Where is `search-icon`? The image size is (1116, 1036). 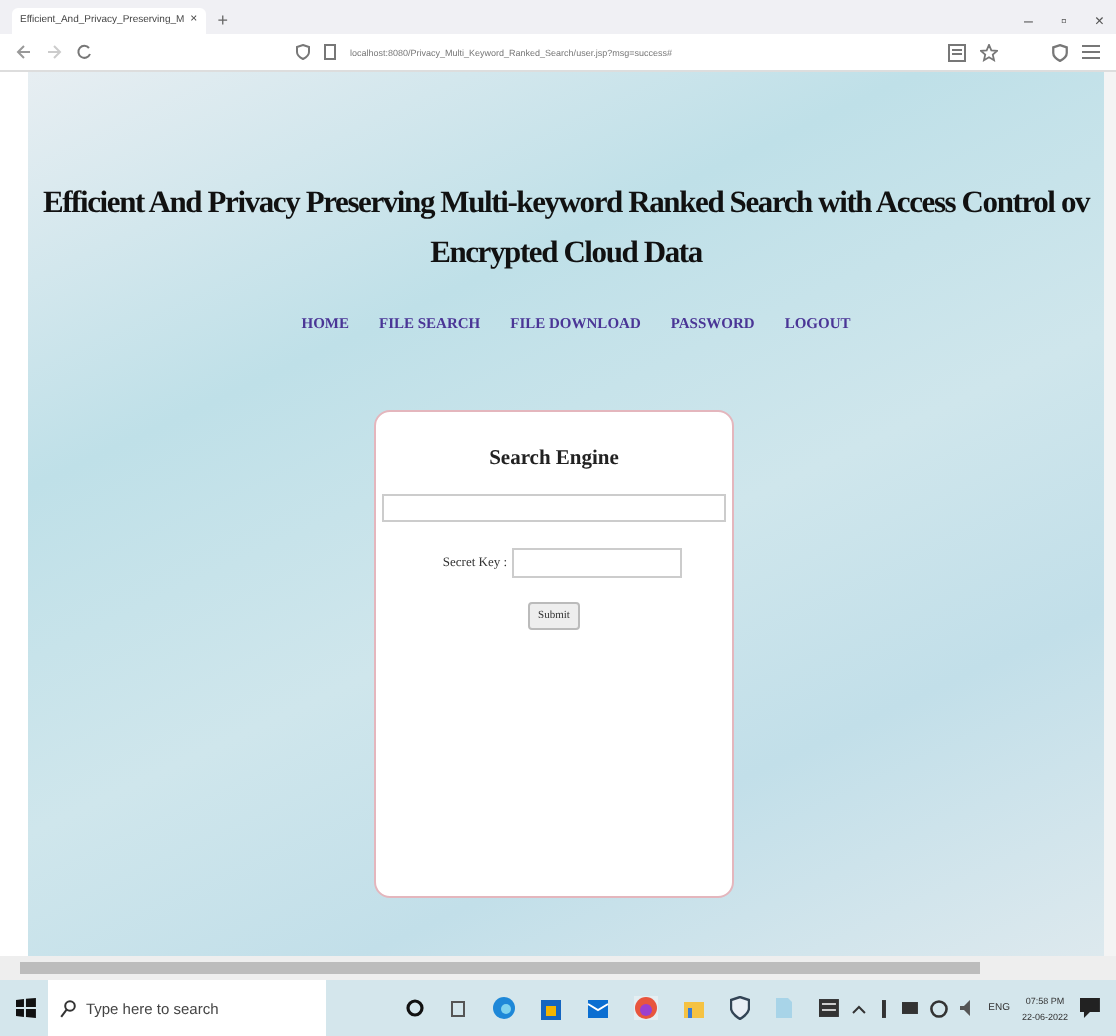 search-icon is located at coordinates (67, 1008).